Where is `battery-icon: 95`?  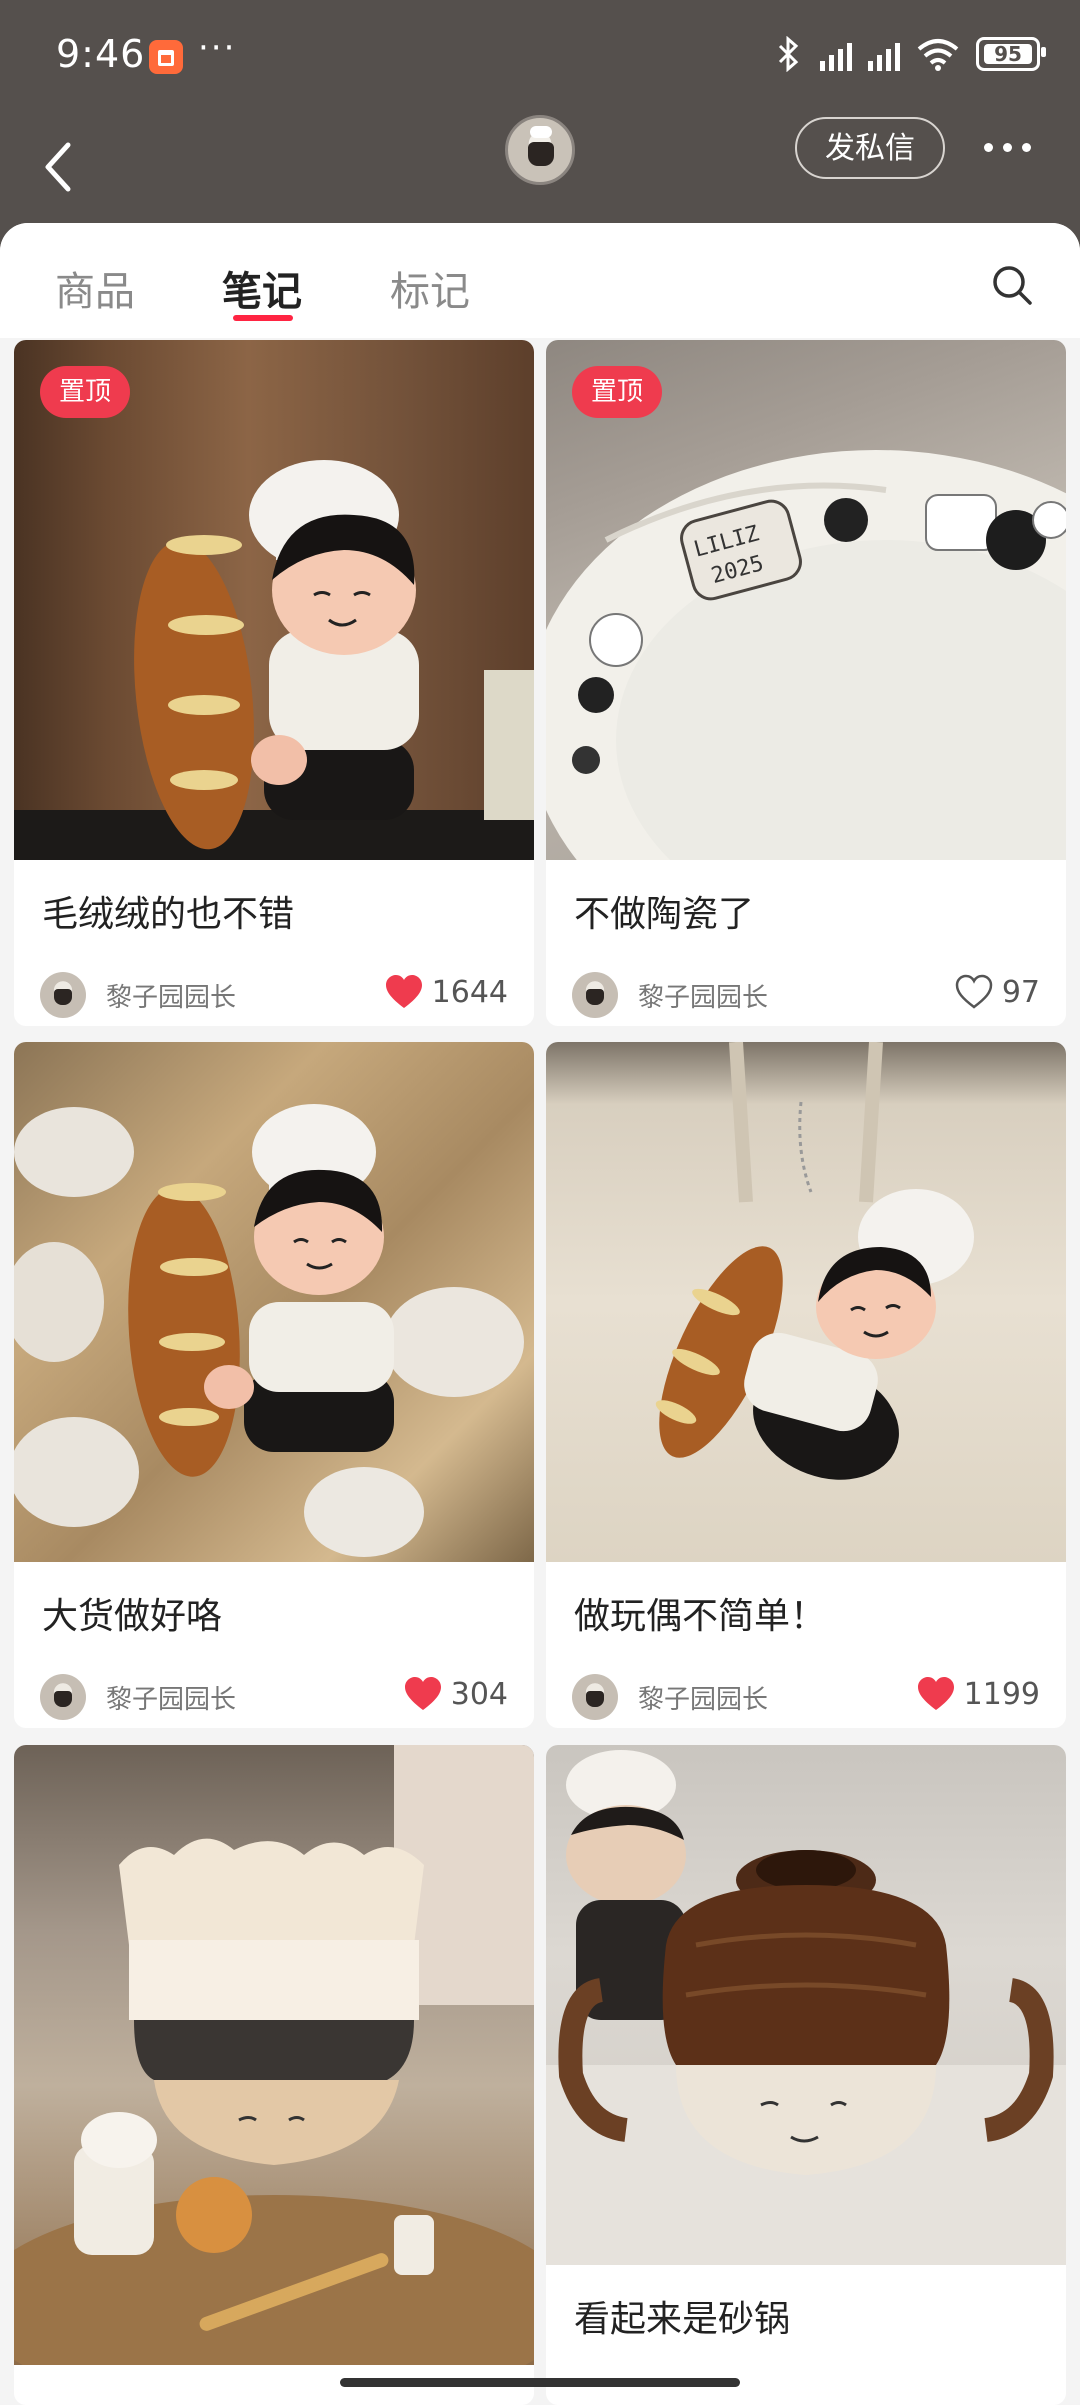
battery-icon: 95 is located at coordinates (1011, 54).